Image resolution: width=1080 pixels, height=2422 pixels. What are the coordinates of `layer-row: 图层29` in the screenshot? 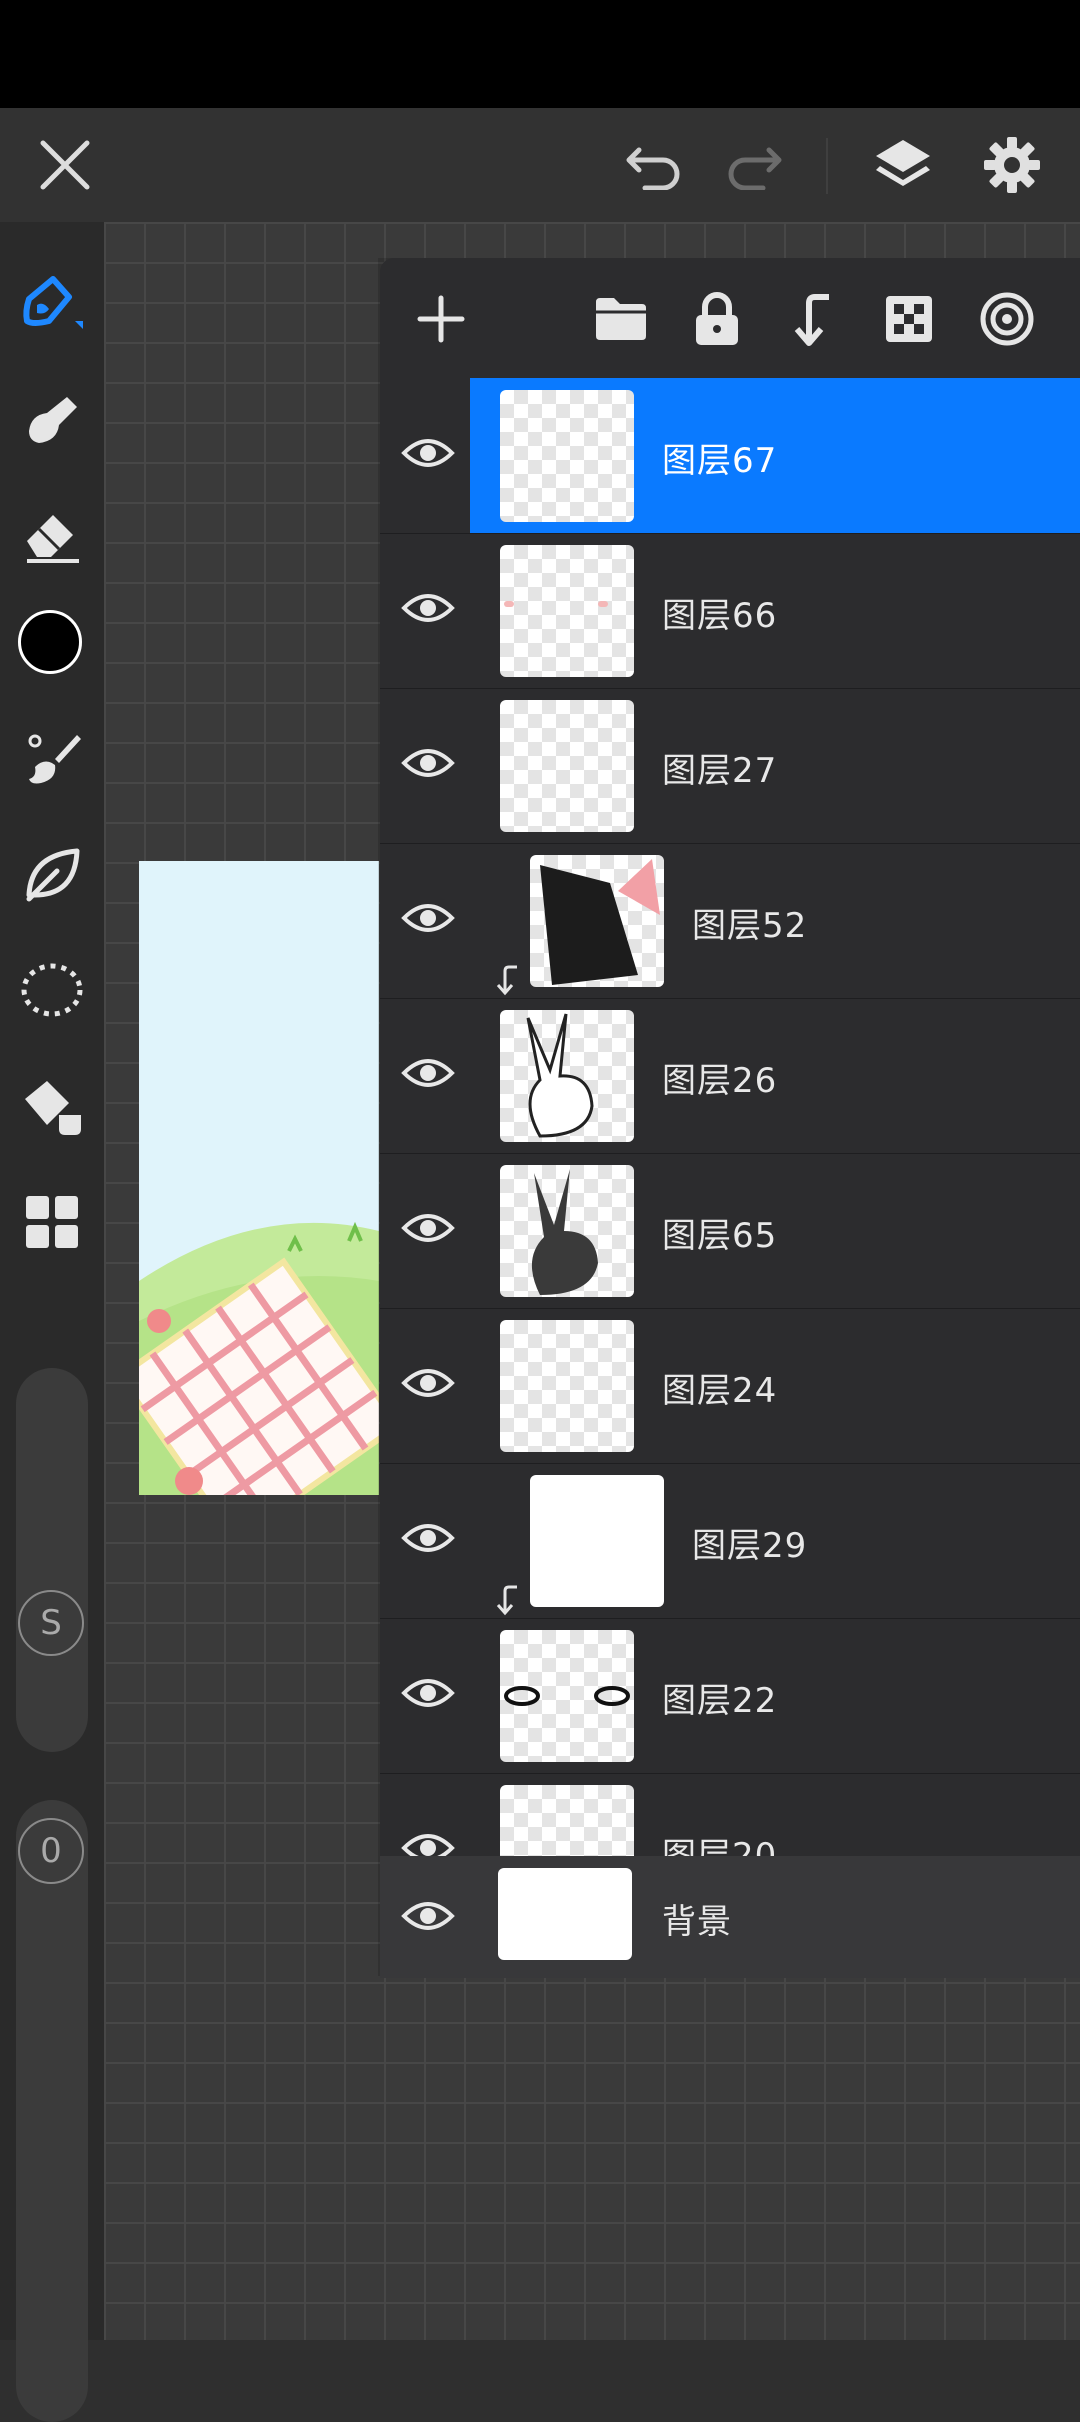 It's located at (730, 1541).